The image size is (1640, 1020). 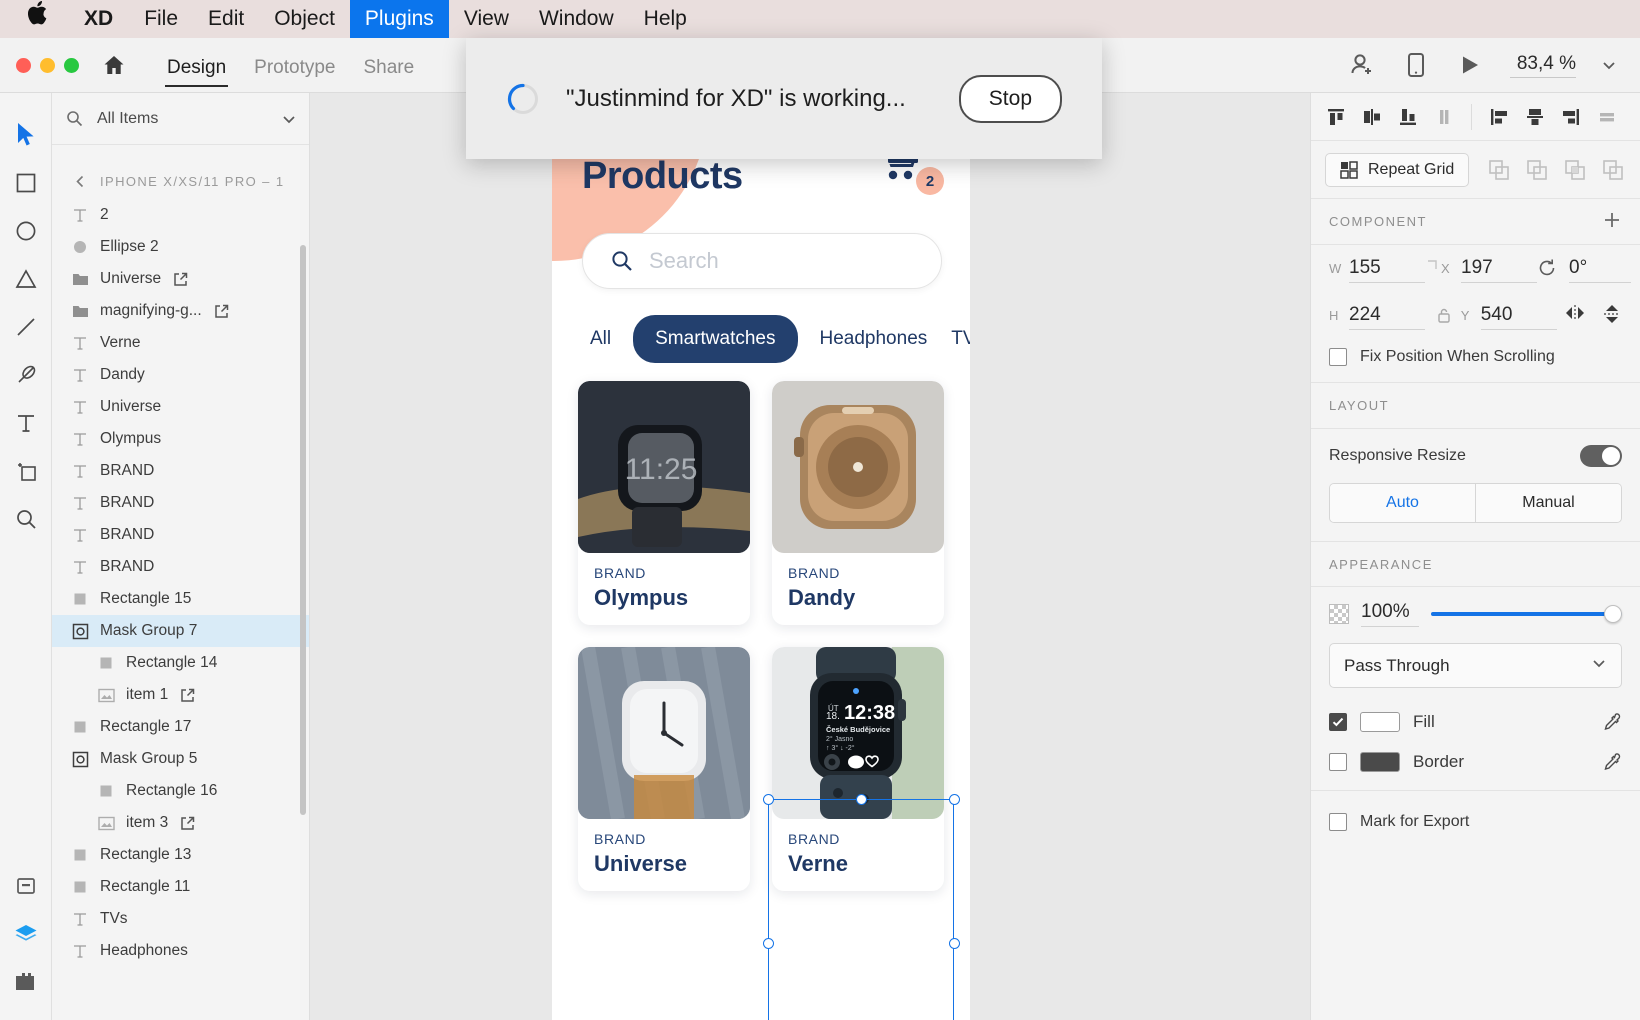 What do you see at coordinates (1475, 766) in the screenshot?
I see `border-row: Border` at bounding box center [1475, 766].